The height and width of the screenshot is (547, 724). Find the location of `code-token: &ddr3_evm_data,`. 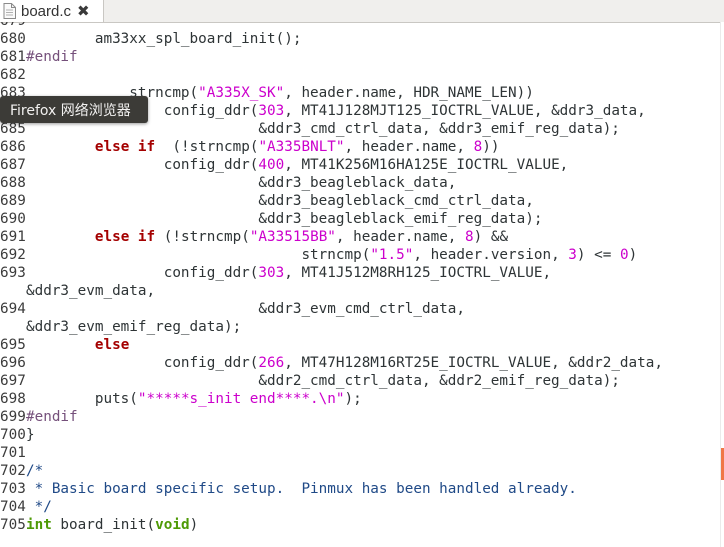

code-token: &ddr3_evm_data, is located at coordinates (91, 291).